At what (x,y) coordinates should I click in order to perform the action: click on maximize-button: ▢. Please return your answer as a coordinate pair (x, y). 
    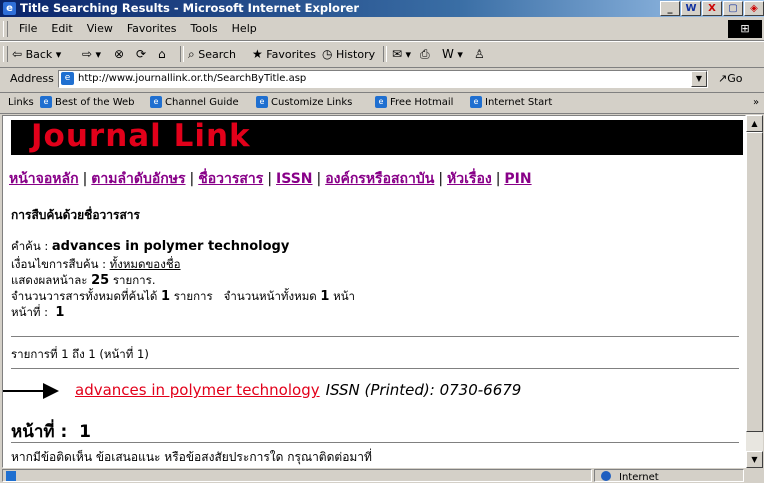
    Looking at the image, I should click on (733, 8).